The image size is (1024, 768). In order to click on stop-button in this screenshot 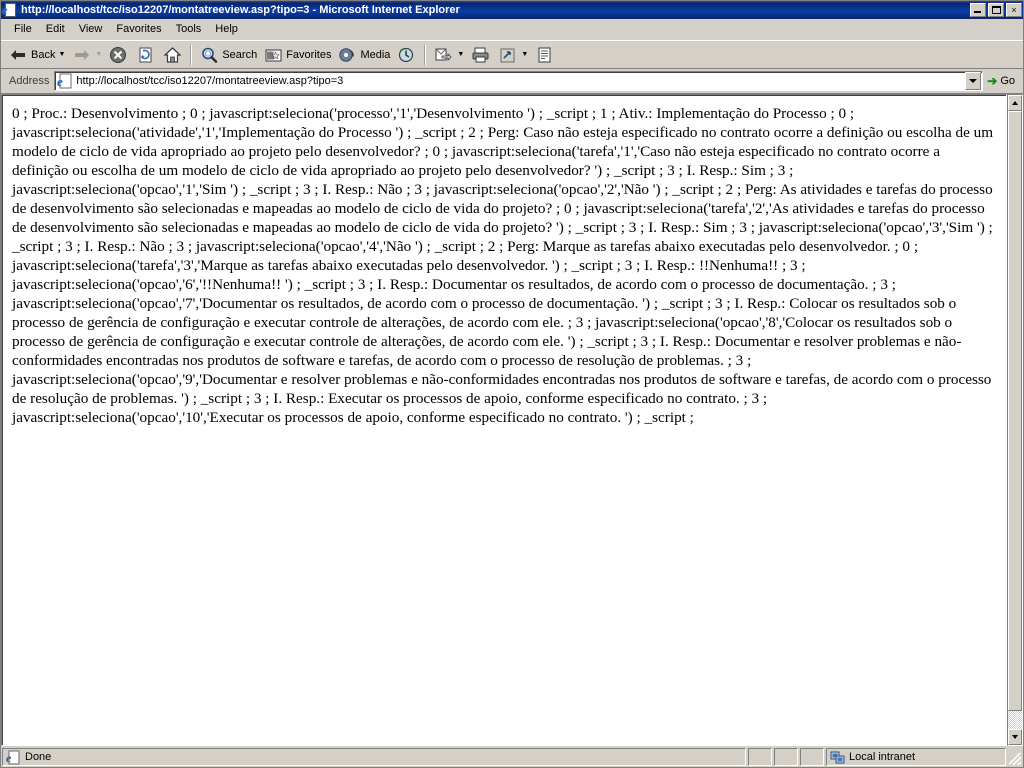, I will do `click(118, 55)`.